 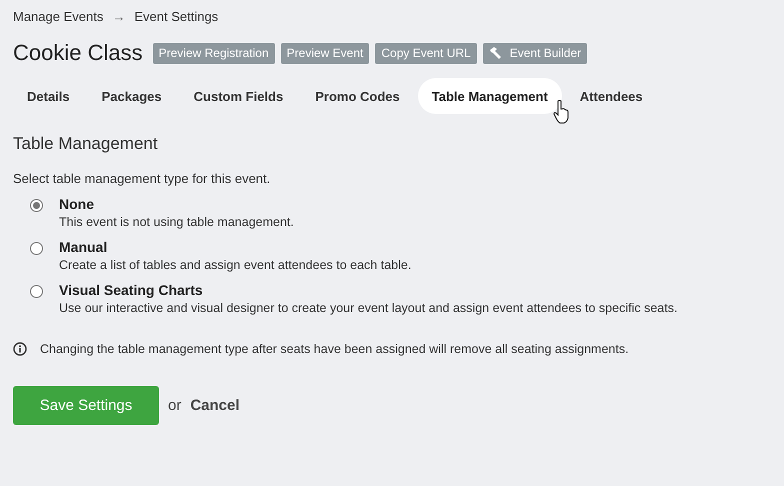 What do you see at coordinates (78, 53) in the screenshot?
I see `event-title: Cookie Class` at bounding box center [78, 53].